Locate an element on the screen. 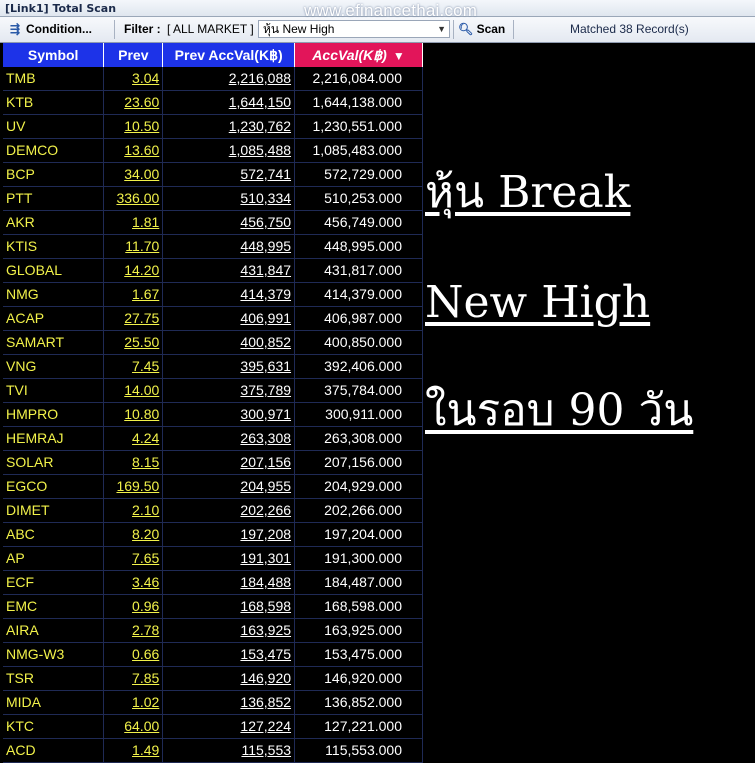 The width and height of the screenshot is (755, 763). table-row: ECF 3.46 184,488 184,487.000 is located at coordinates (213, 582).